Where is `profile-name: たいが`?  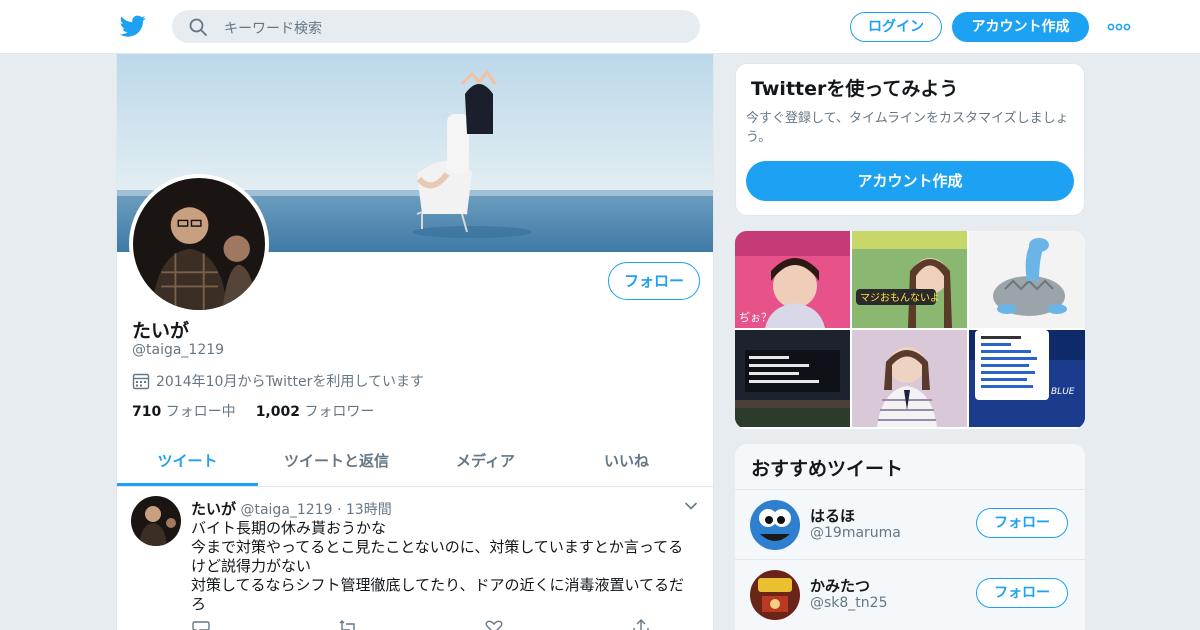
profile-name: たいが is located at coordinates (161, 331).